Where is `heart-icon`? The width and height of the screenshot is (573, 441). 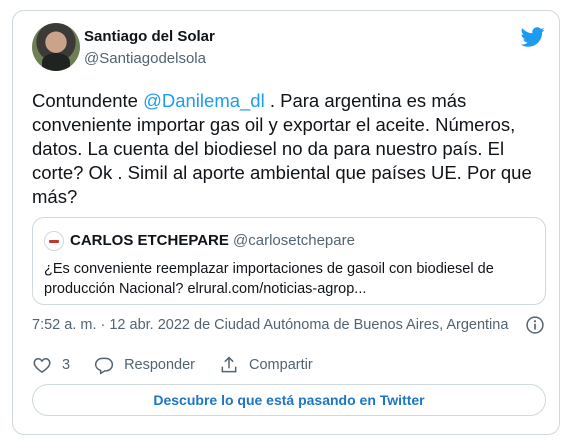
heart-icon is located at coordinates (42, 365).